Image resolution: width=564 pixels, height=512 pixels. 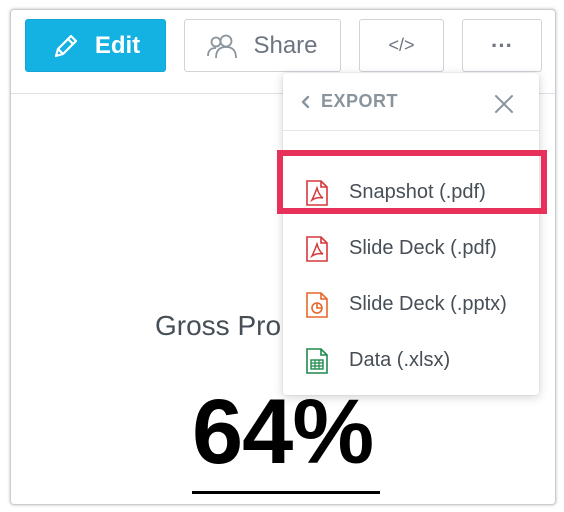 I want to click on kpi-underline, so click(x=286, y=492).